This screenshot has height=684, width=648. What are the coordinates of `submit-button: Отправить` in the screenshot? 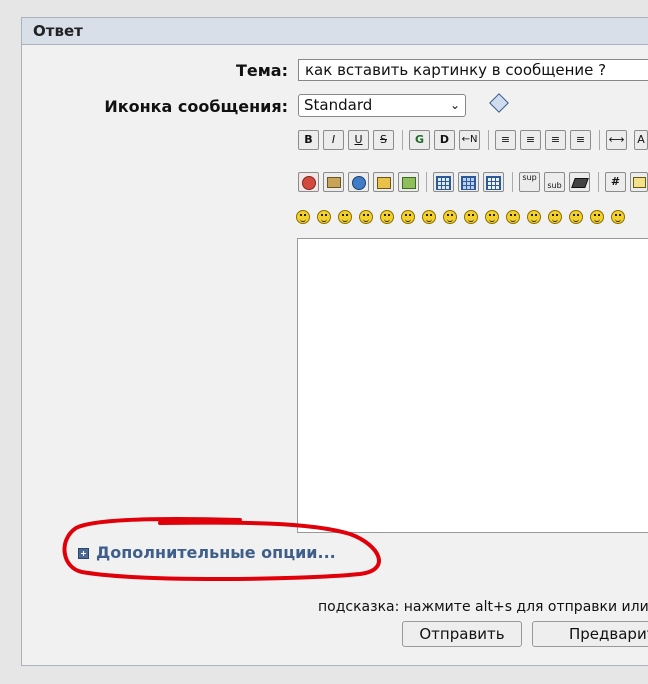 It's located at (462, 634).